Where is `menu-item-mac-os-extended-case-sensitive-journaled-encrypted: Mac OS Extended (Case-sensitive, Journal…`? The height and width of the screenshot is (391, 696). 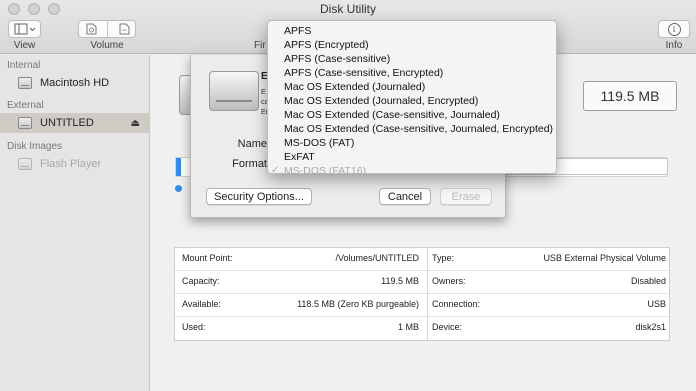
menu-item-mac-os-extended-case-sensitive-journaled-encrypted: Mac OS Extended (Case-sensitive, Journal… is located at coordinates (418, 129).